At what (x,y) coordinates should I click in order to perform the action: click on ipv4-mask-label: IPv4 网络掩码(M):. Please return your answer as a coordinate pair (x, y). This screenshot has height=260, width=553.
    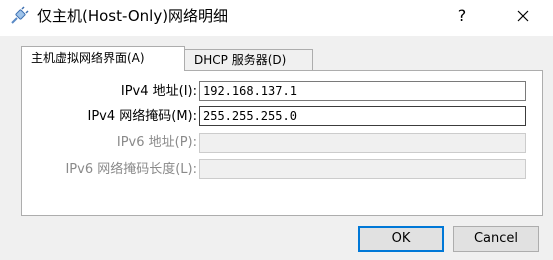
    Looking at the image, I should click on (142, 116).